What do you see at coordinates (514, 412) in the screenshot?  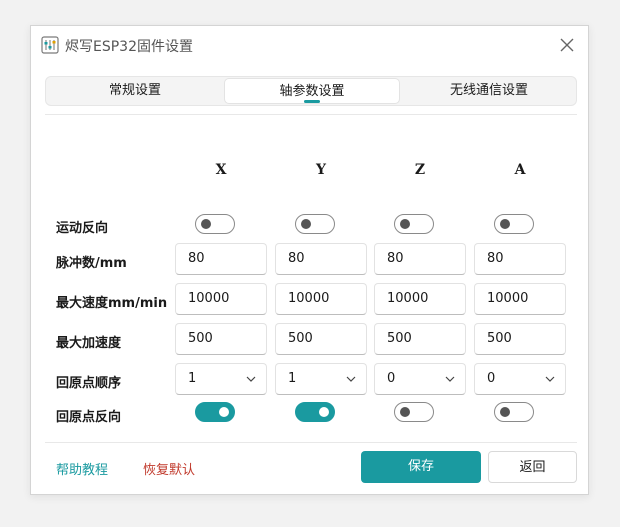 I see `homing-reverse-toggle-a` at bounding box center [514, 412].